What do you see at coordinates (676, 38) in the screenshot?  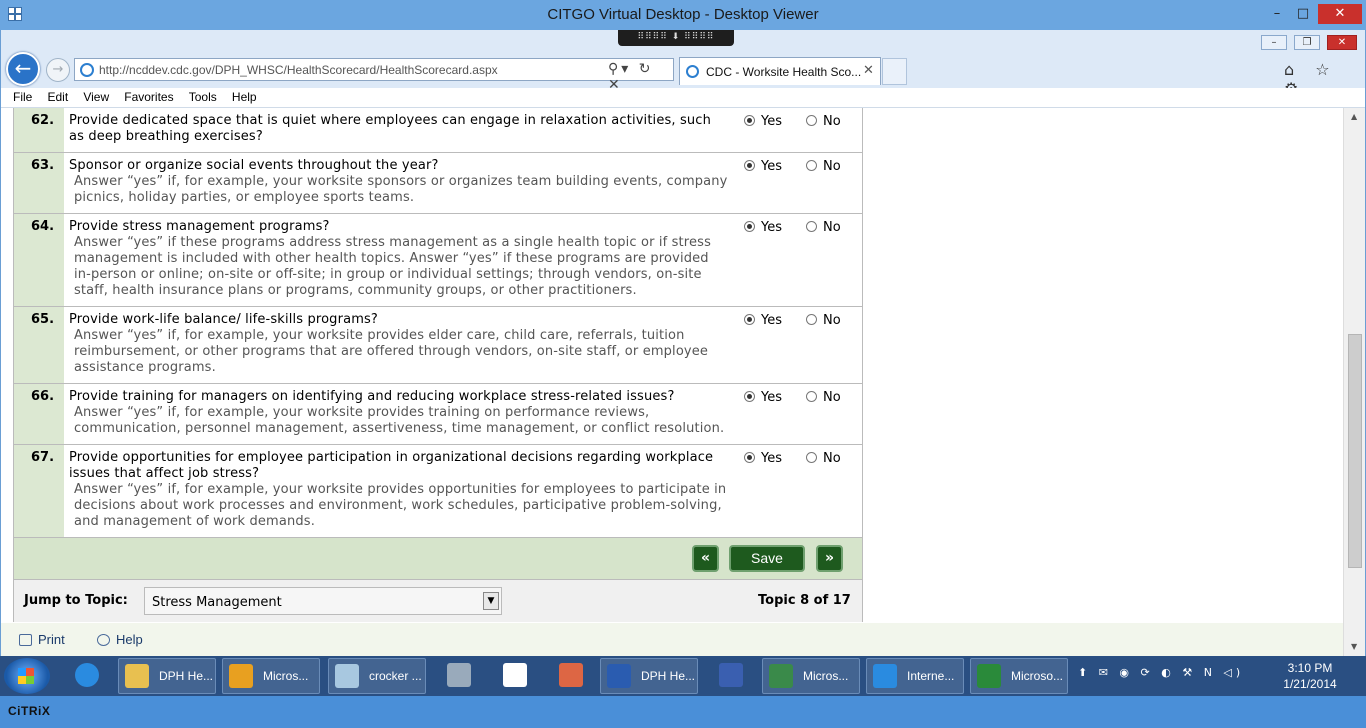 I see `citrix-toolbar-handle: ⠿⠿⠿⠿ ⬇ ⠿⠿⠿⠿` at bounding box center [676, 38].